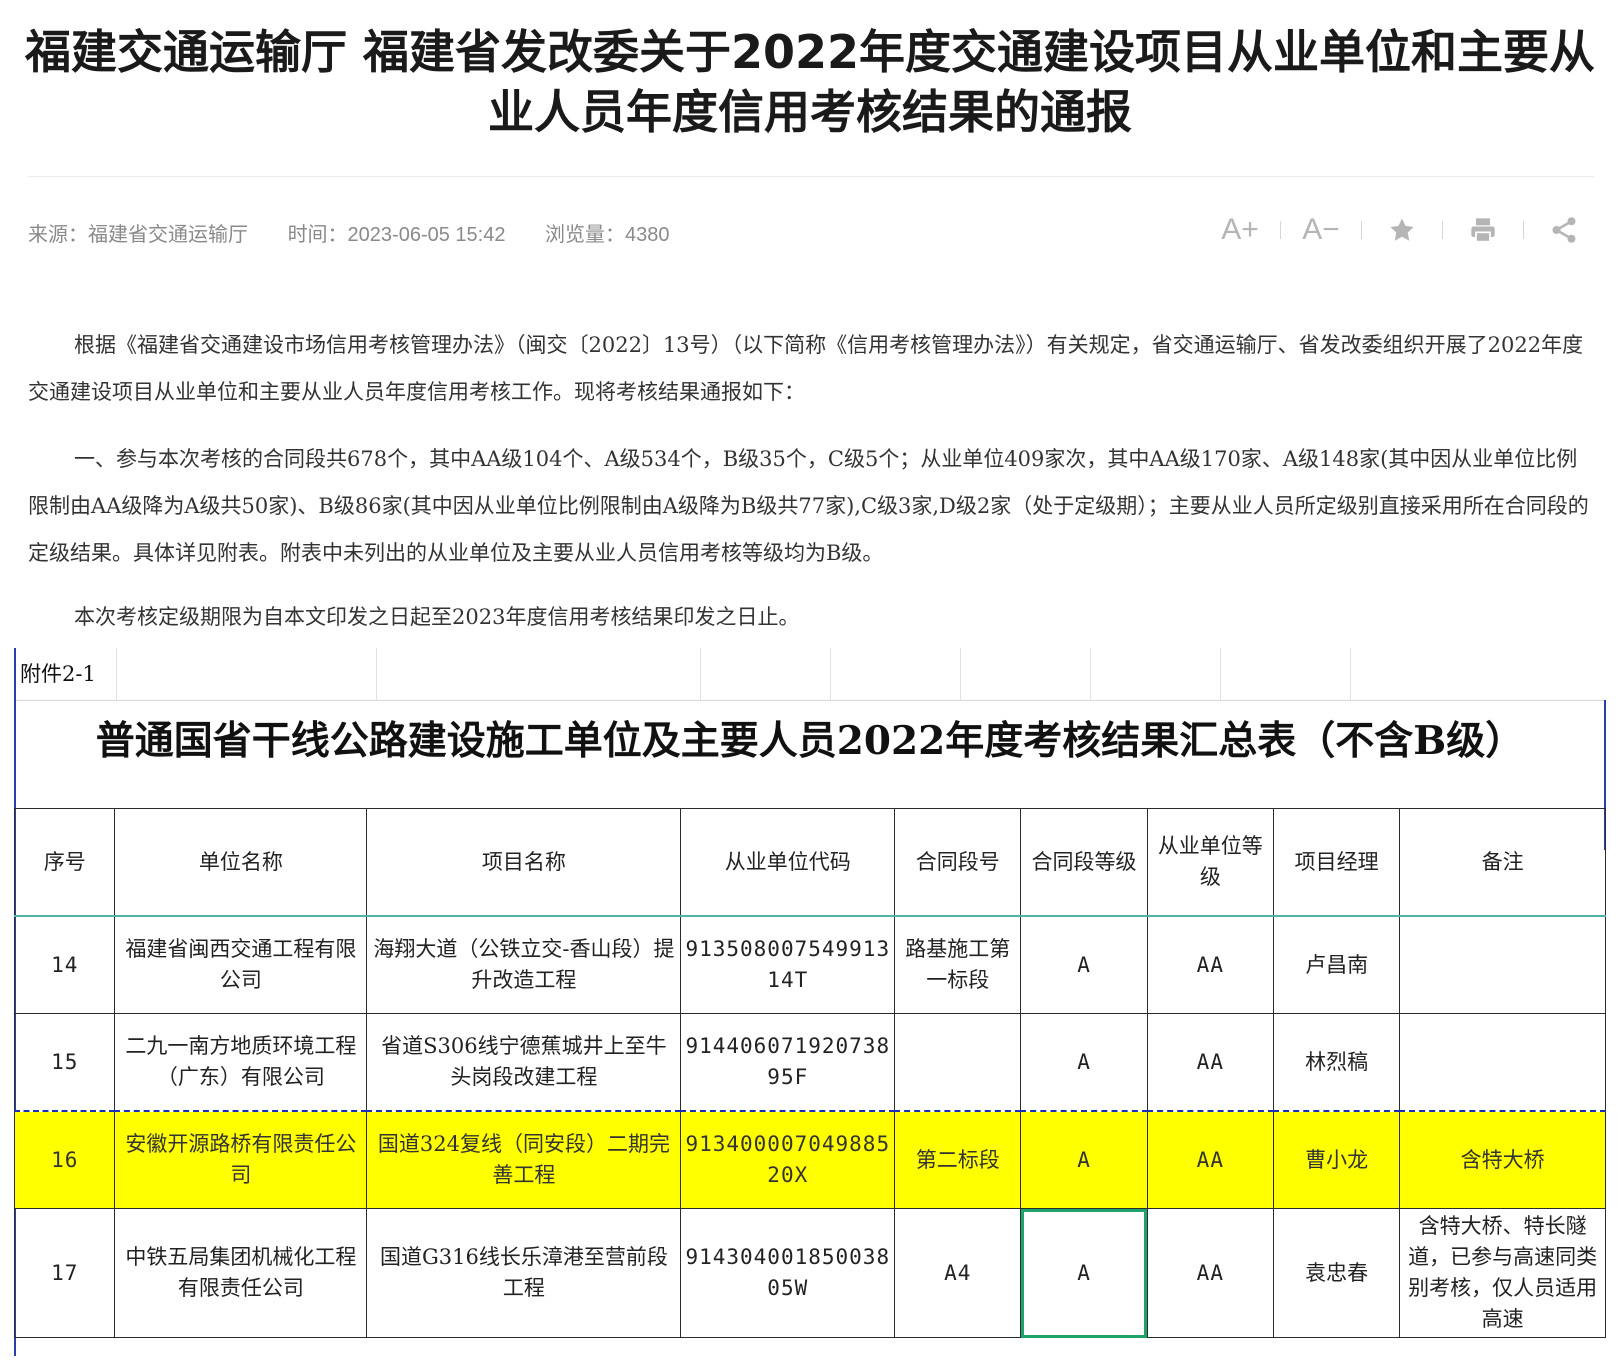 This screenshot has width=1620, height=1370. What do you see at coordinates (241, 862) in the screenshot?
I see `column-header: 单位名称` at bounding box center [241, 862].